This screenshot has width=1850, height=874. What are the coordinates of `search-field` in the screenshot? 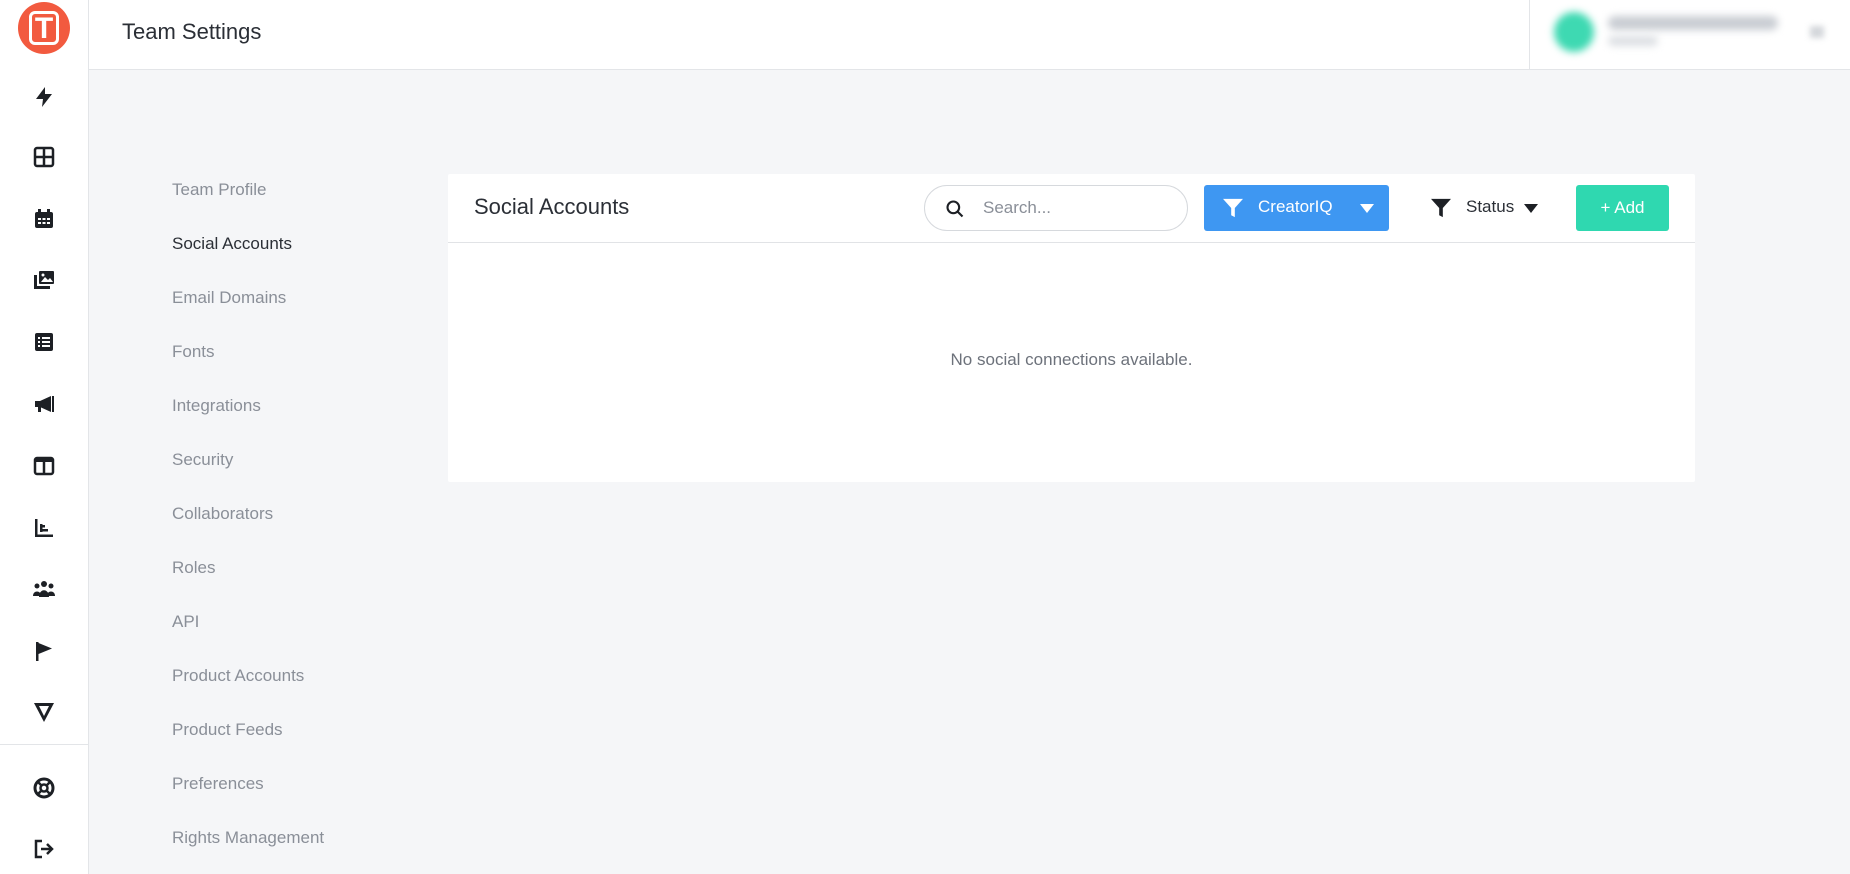 It's located at (1056, 208).